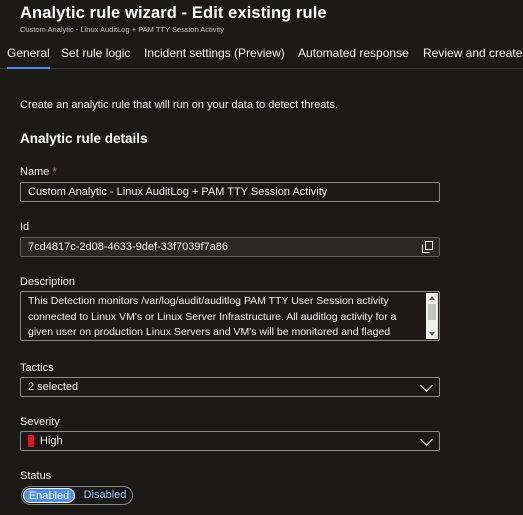 The width and height of the screenshot is (523, 515). I want to click on severity-value: High, so click(51, 441).